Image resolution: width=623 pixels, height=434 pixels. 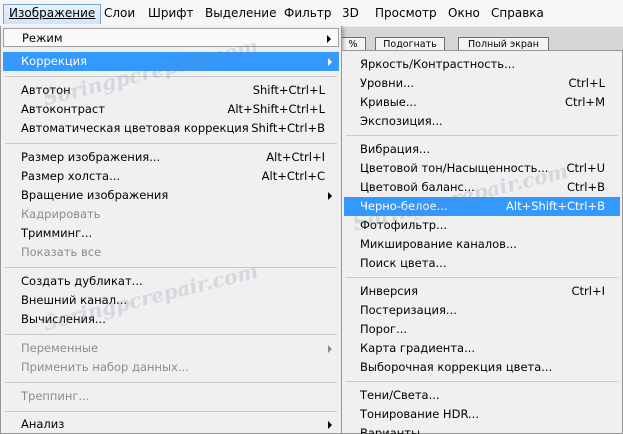 I want to click on menu-item-label: Режим, so click(x=42, y=38).